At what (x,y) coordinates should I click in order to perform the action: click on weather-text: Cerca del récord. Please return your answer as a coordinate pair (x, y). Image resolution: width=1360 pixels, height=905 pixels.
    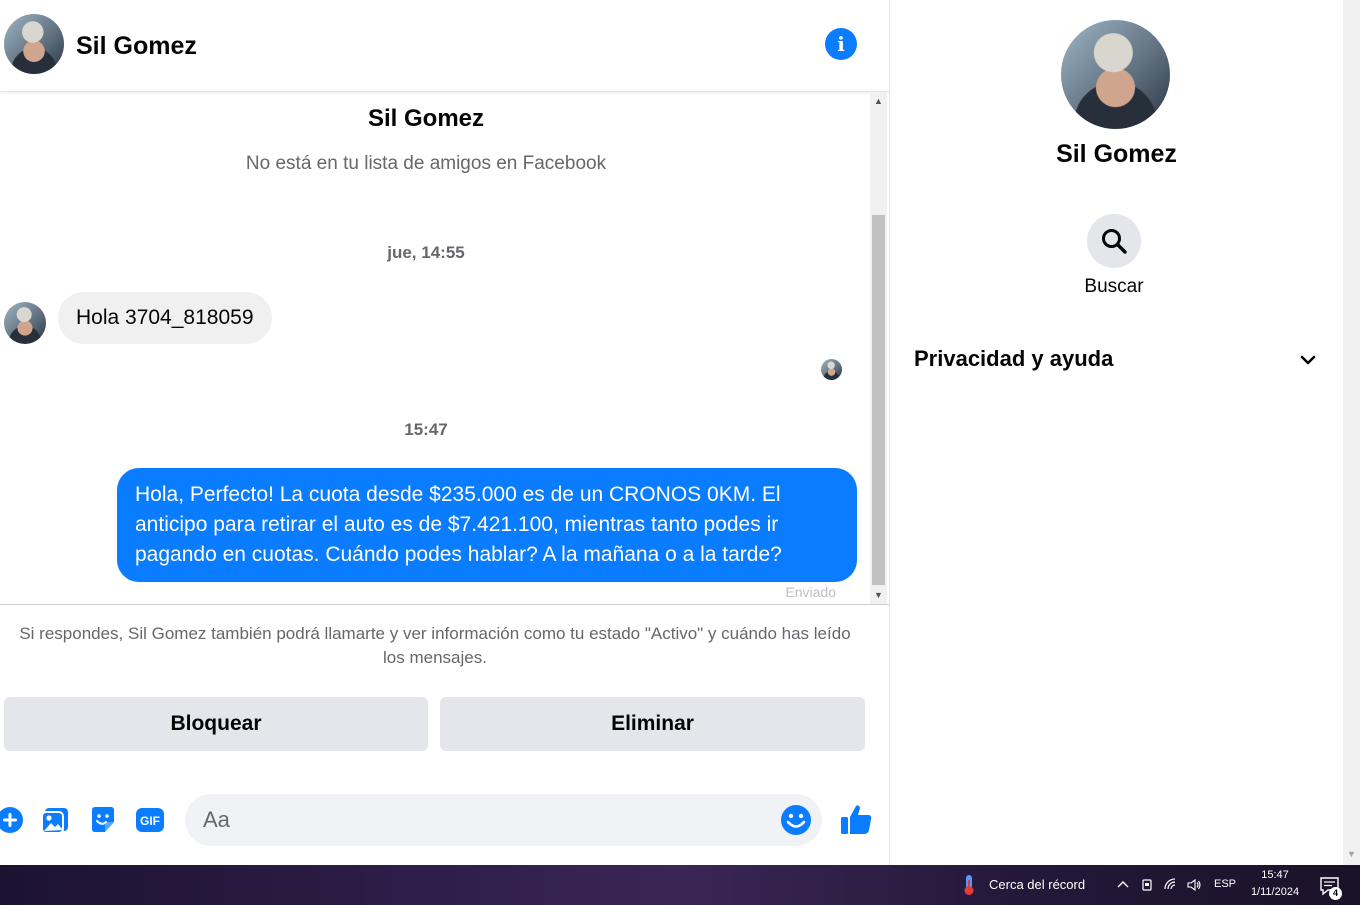
    Looking at the image, I should click on (1037, 884).